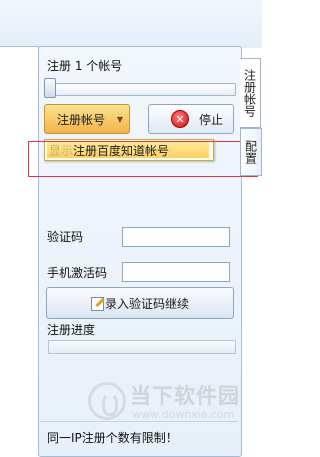  Describe the element at coordinates (50, 88) in the screenshot. I see `account-count-slider-thumb` at that location.